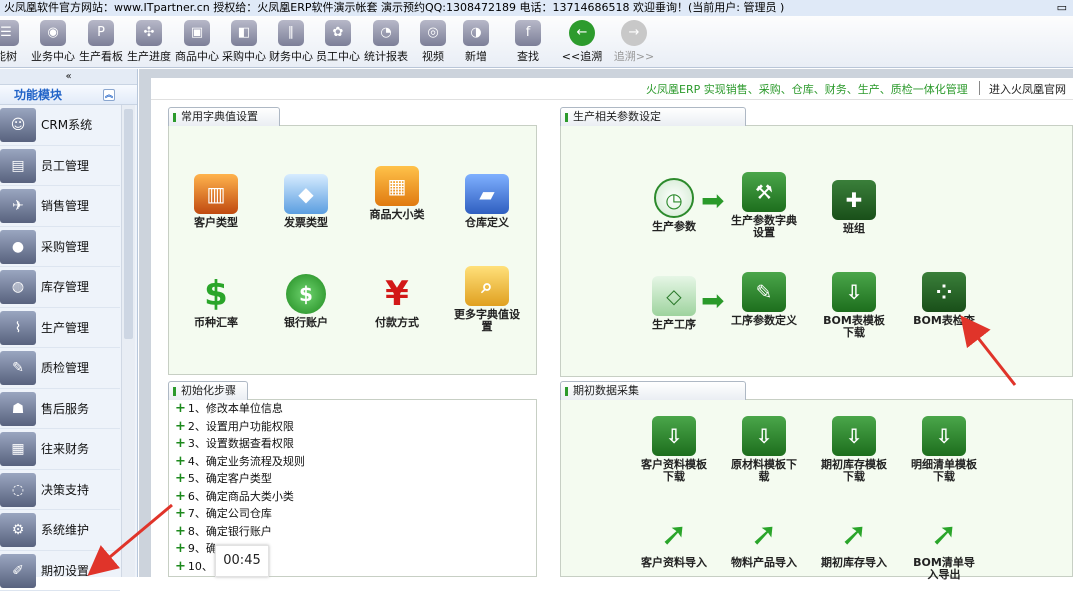 The height and width of the screenshot is (591, 1073). I want to click on report-icon: ◔, so click(386, 33).